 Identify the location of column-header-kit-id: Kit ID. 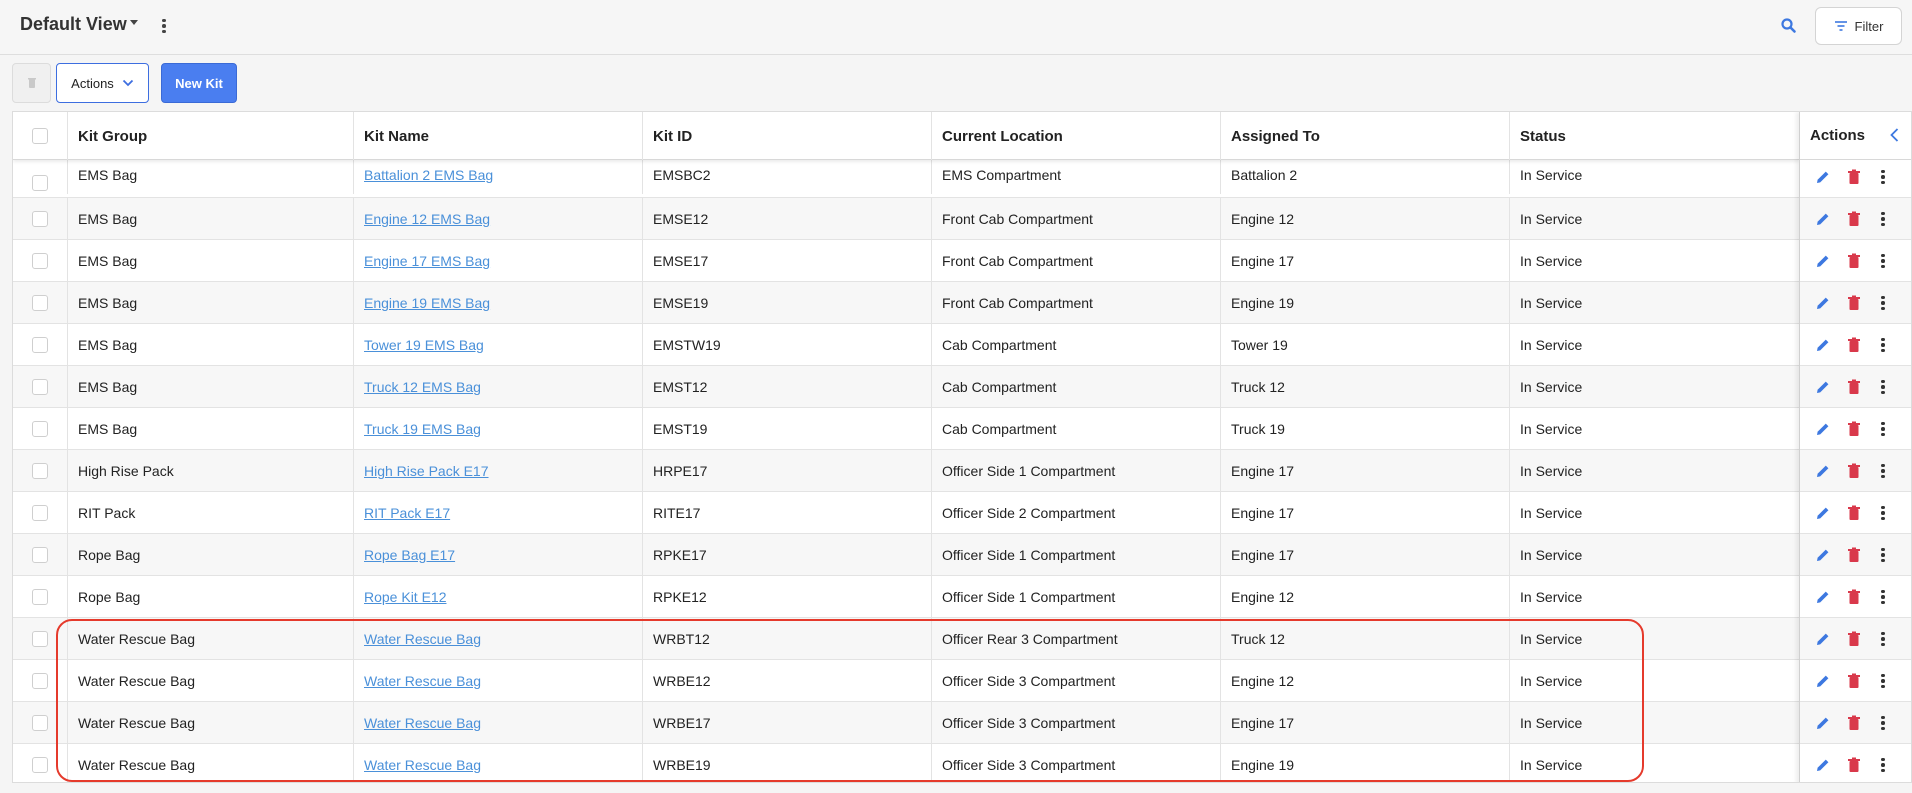
(787, 136).